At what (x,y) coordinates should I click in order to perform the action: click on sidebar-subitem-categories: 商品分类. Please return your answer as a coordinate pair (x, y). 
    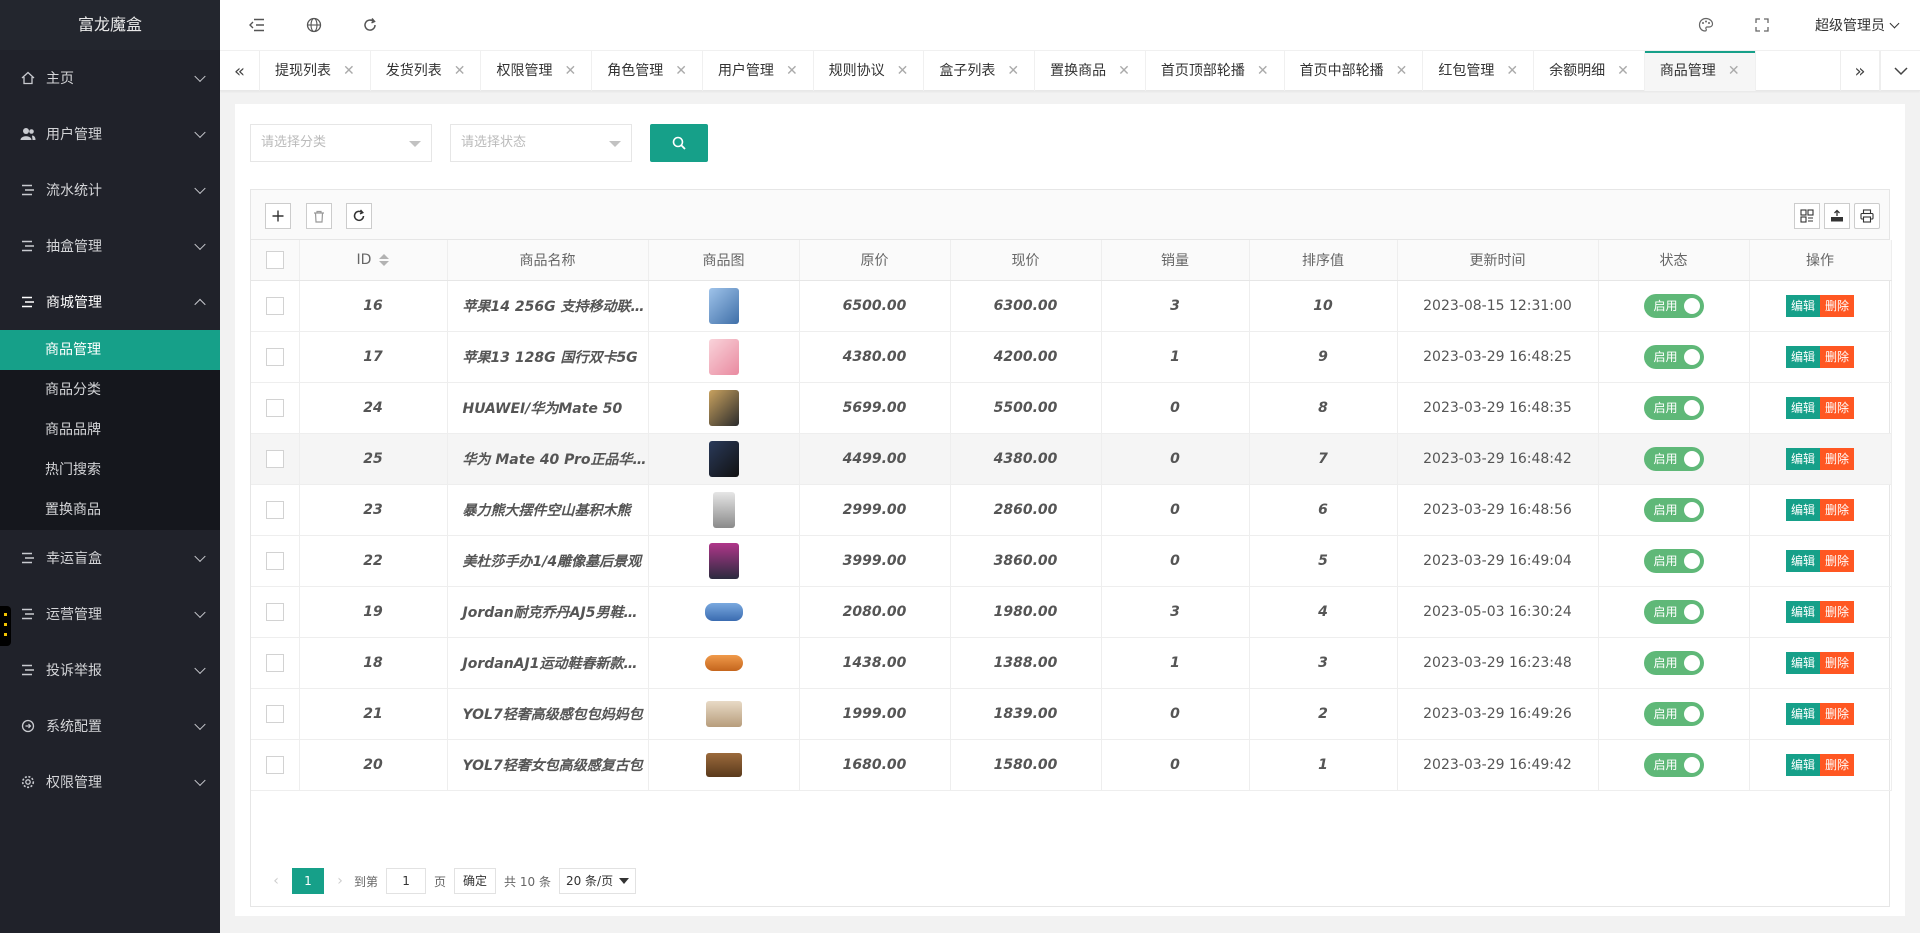
    Looking at the image, I should click on (110, 390).